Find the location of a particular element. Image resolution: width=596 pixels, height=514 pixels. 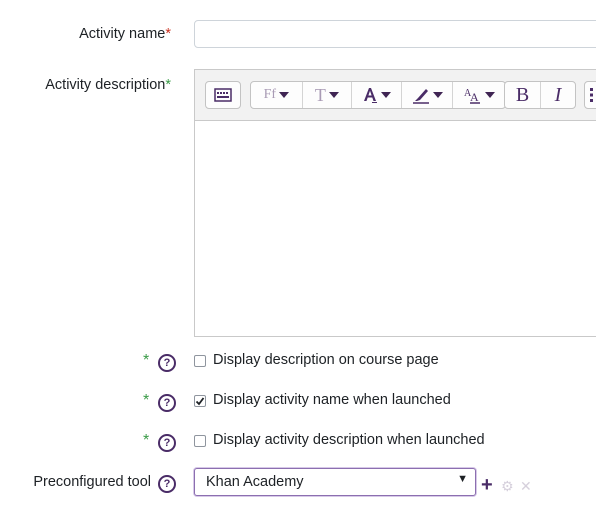

background-color-button is located at coordinates (428, 95).